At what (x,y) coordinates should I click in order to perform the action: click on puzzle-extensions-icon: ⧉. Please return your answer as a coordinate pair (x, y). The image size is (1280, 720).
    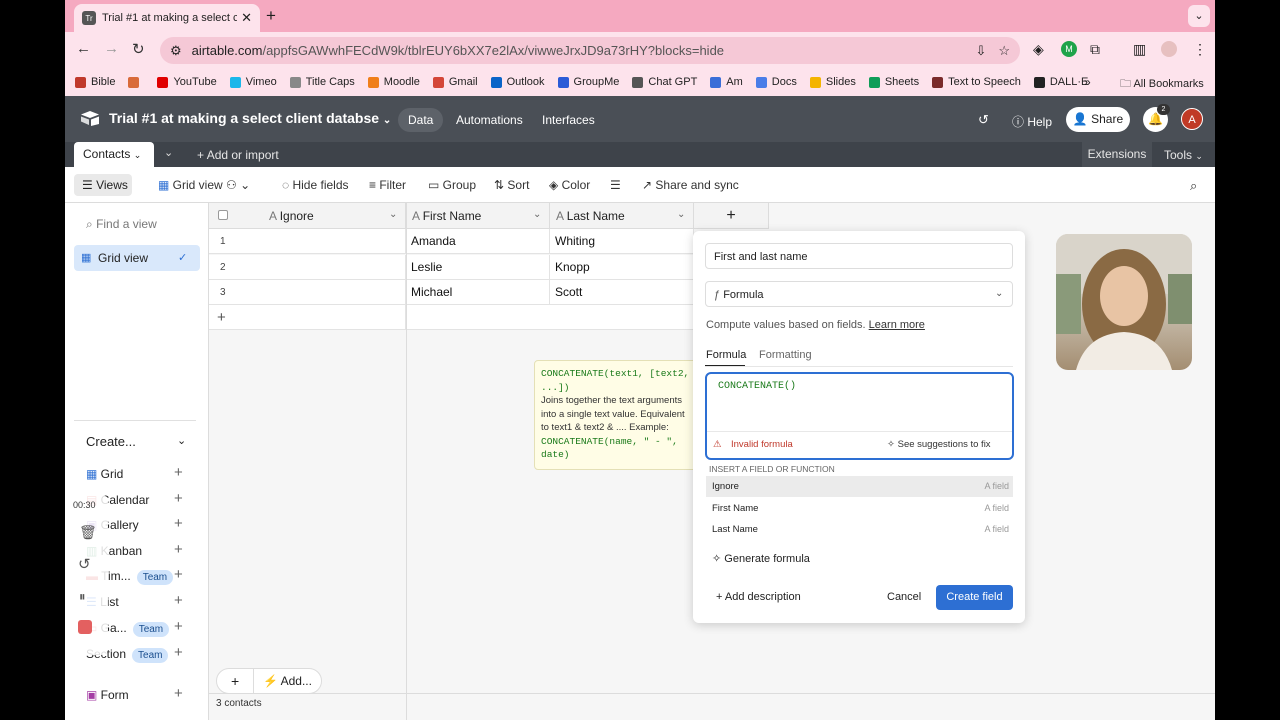
    Looking at the image, I should click on (1095, 49).